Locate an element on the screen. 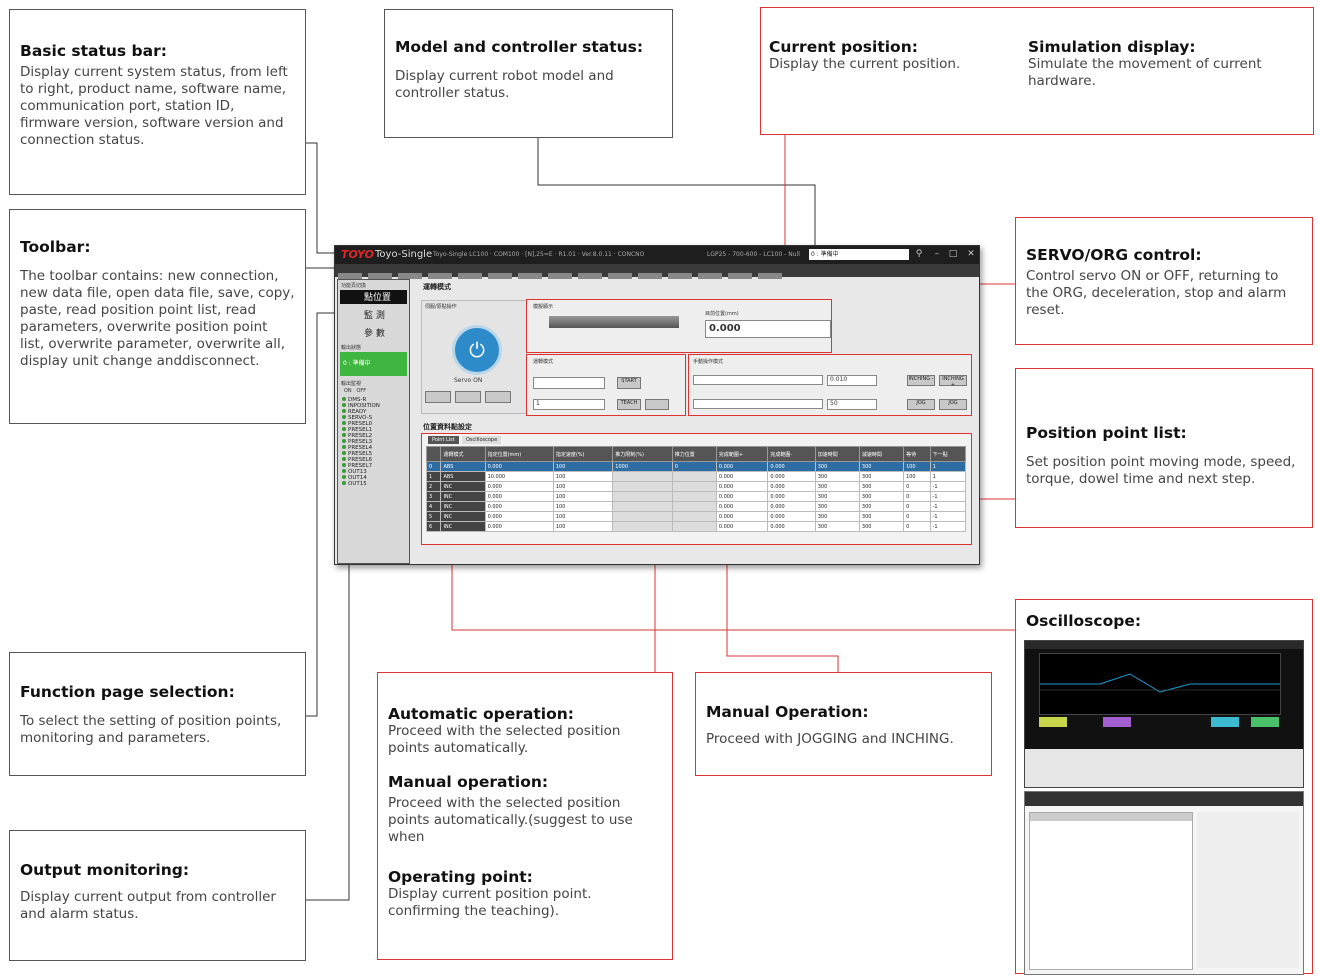 The height and width of the screenshot is (980, 1318). table-cell: 1000 is located at coordinates (642, 466).